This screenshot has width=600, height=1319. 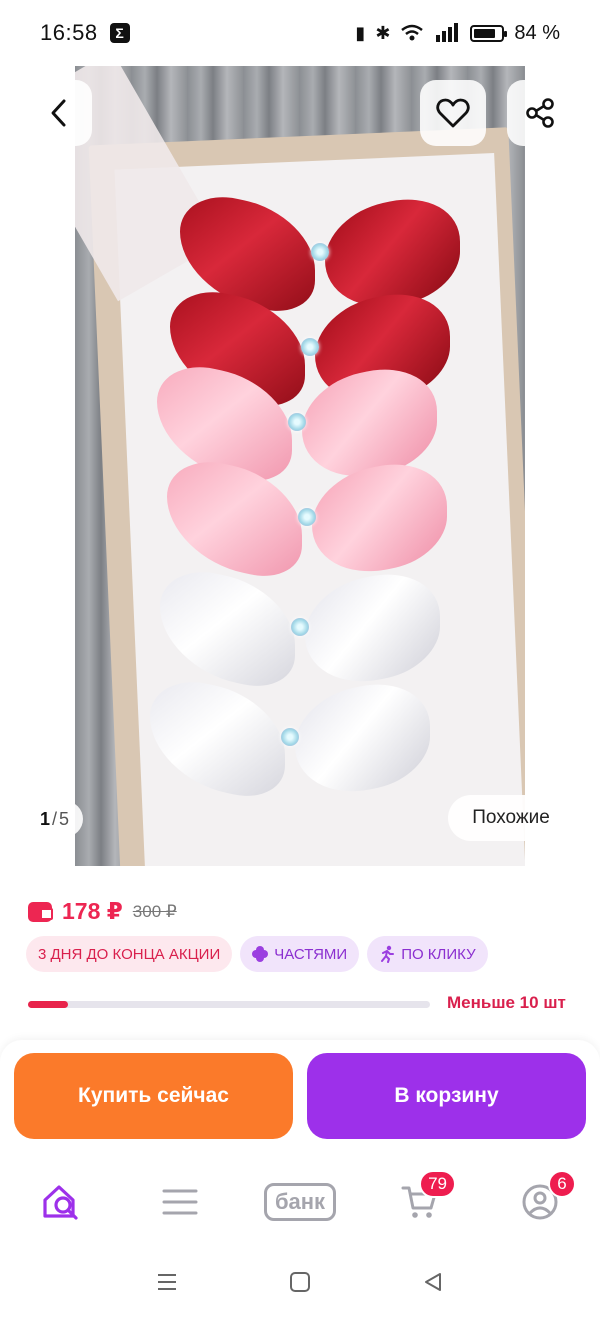 I want to click on one-click-badge-label: ПО КЛИКУ, so click(x=438, y=954).